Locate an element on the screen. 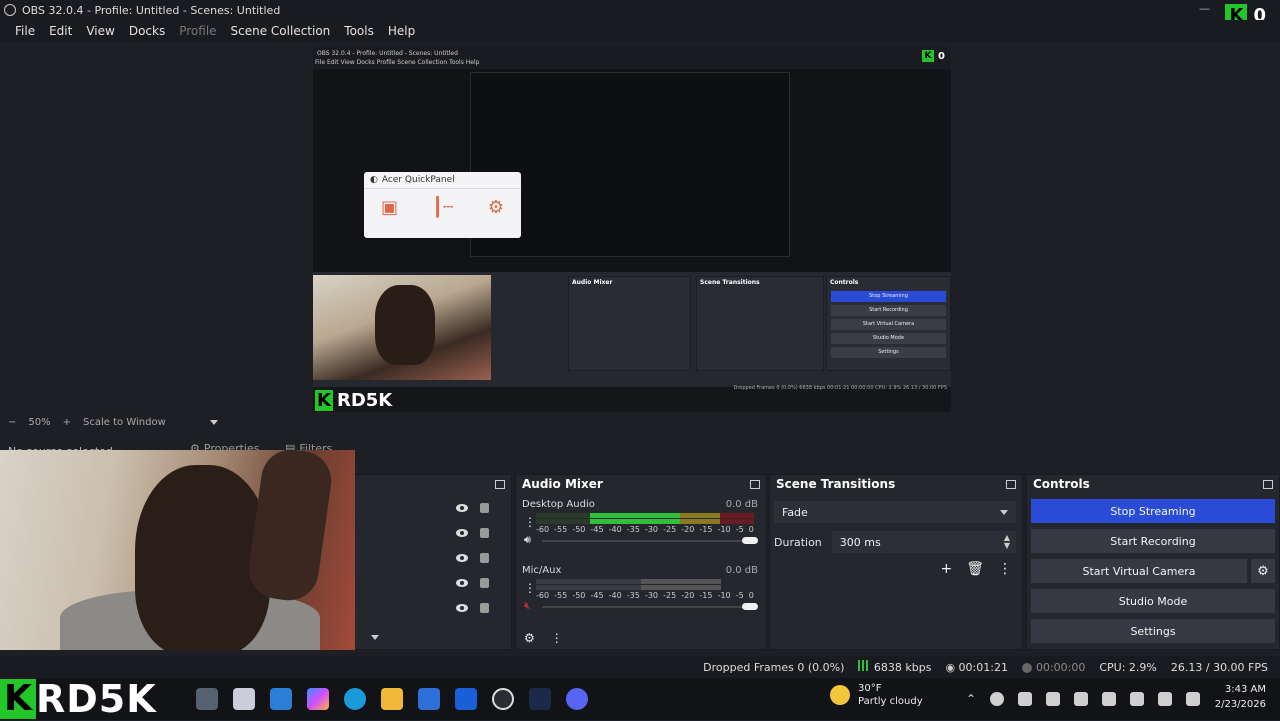 The image size is (1280, 721). store-icon is located at coordinates (429, 699).